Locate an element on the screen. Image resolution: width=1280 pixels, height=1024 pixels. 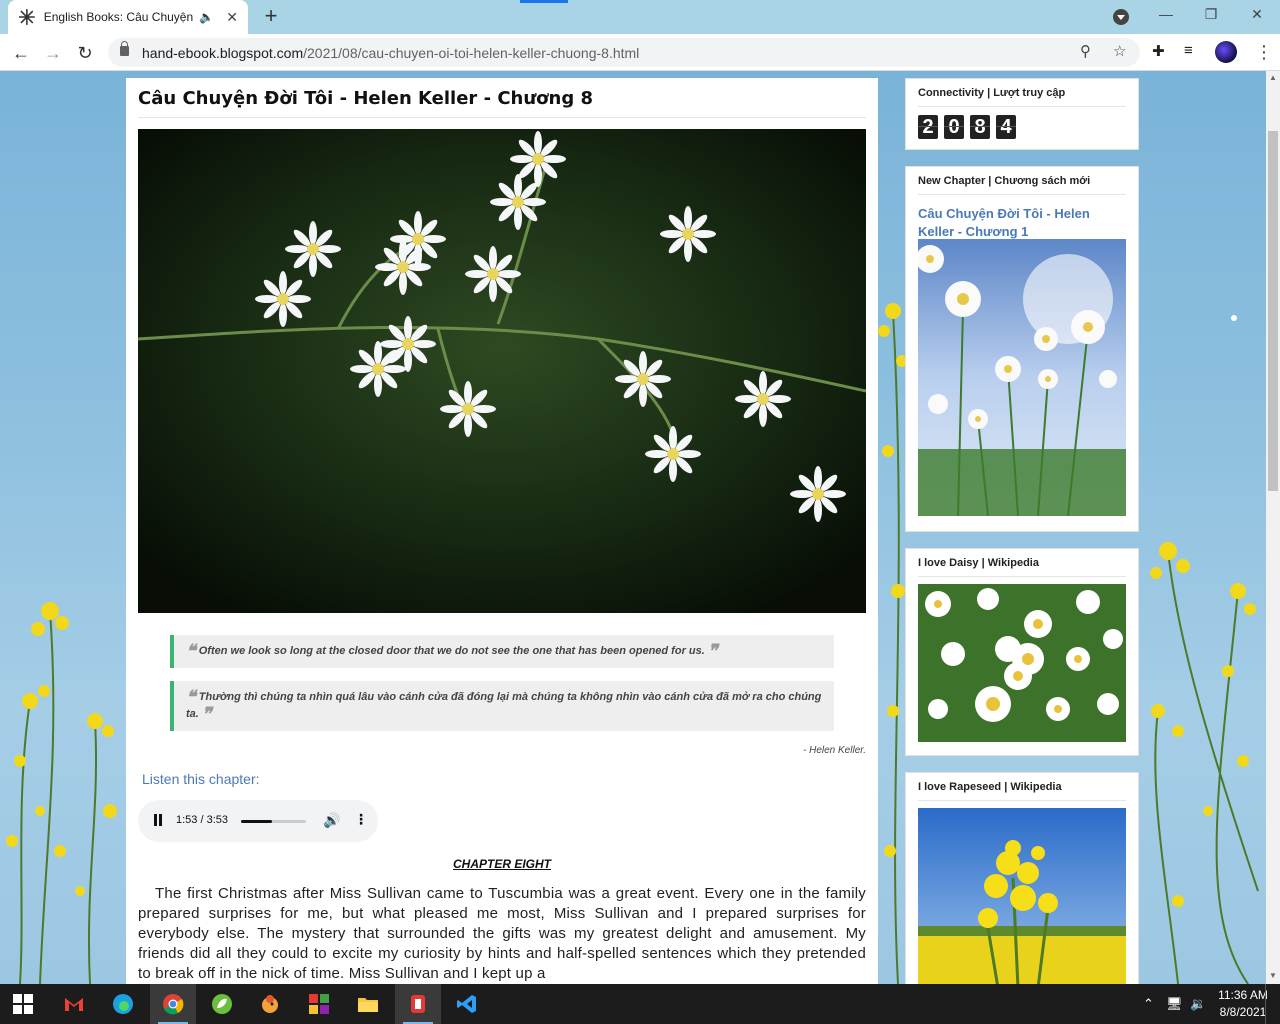
new-chapter-title: New Chapter | Chương sách mới is located at coordinates (1004, 181).